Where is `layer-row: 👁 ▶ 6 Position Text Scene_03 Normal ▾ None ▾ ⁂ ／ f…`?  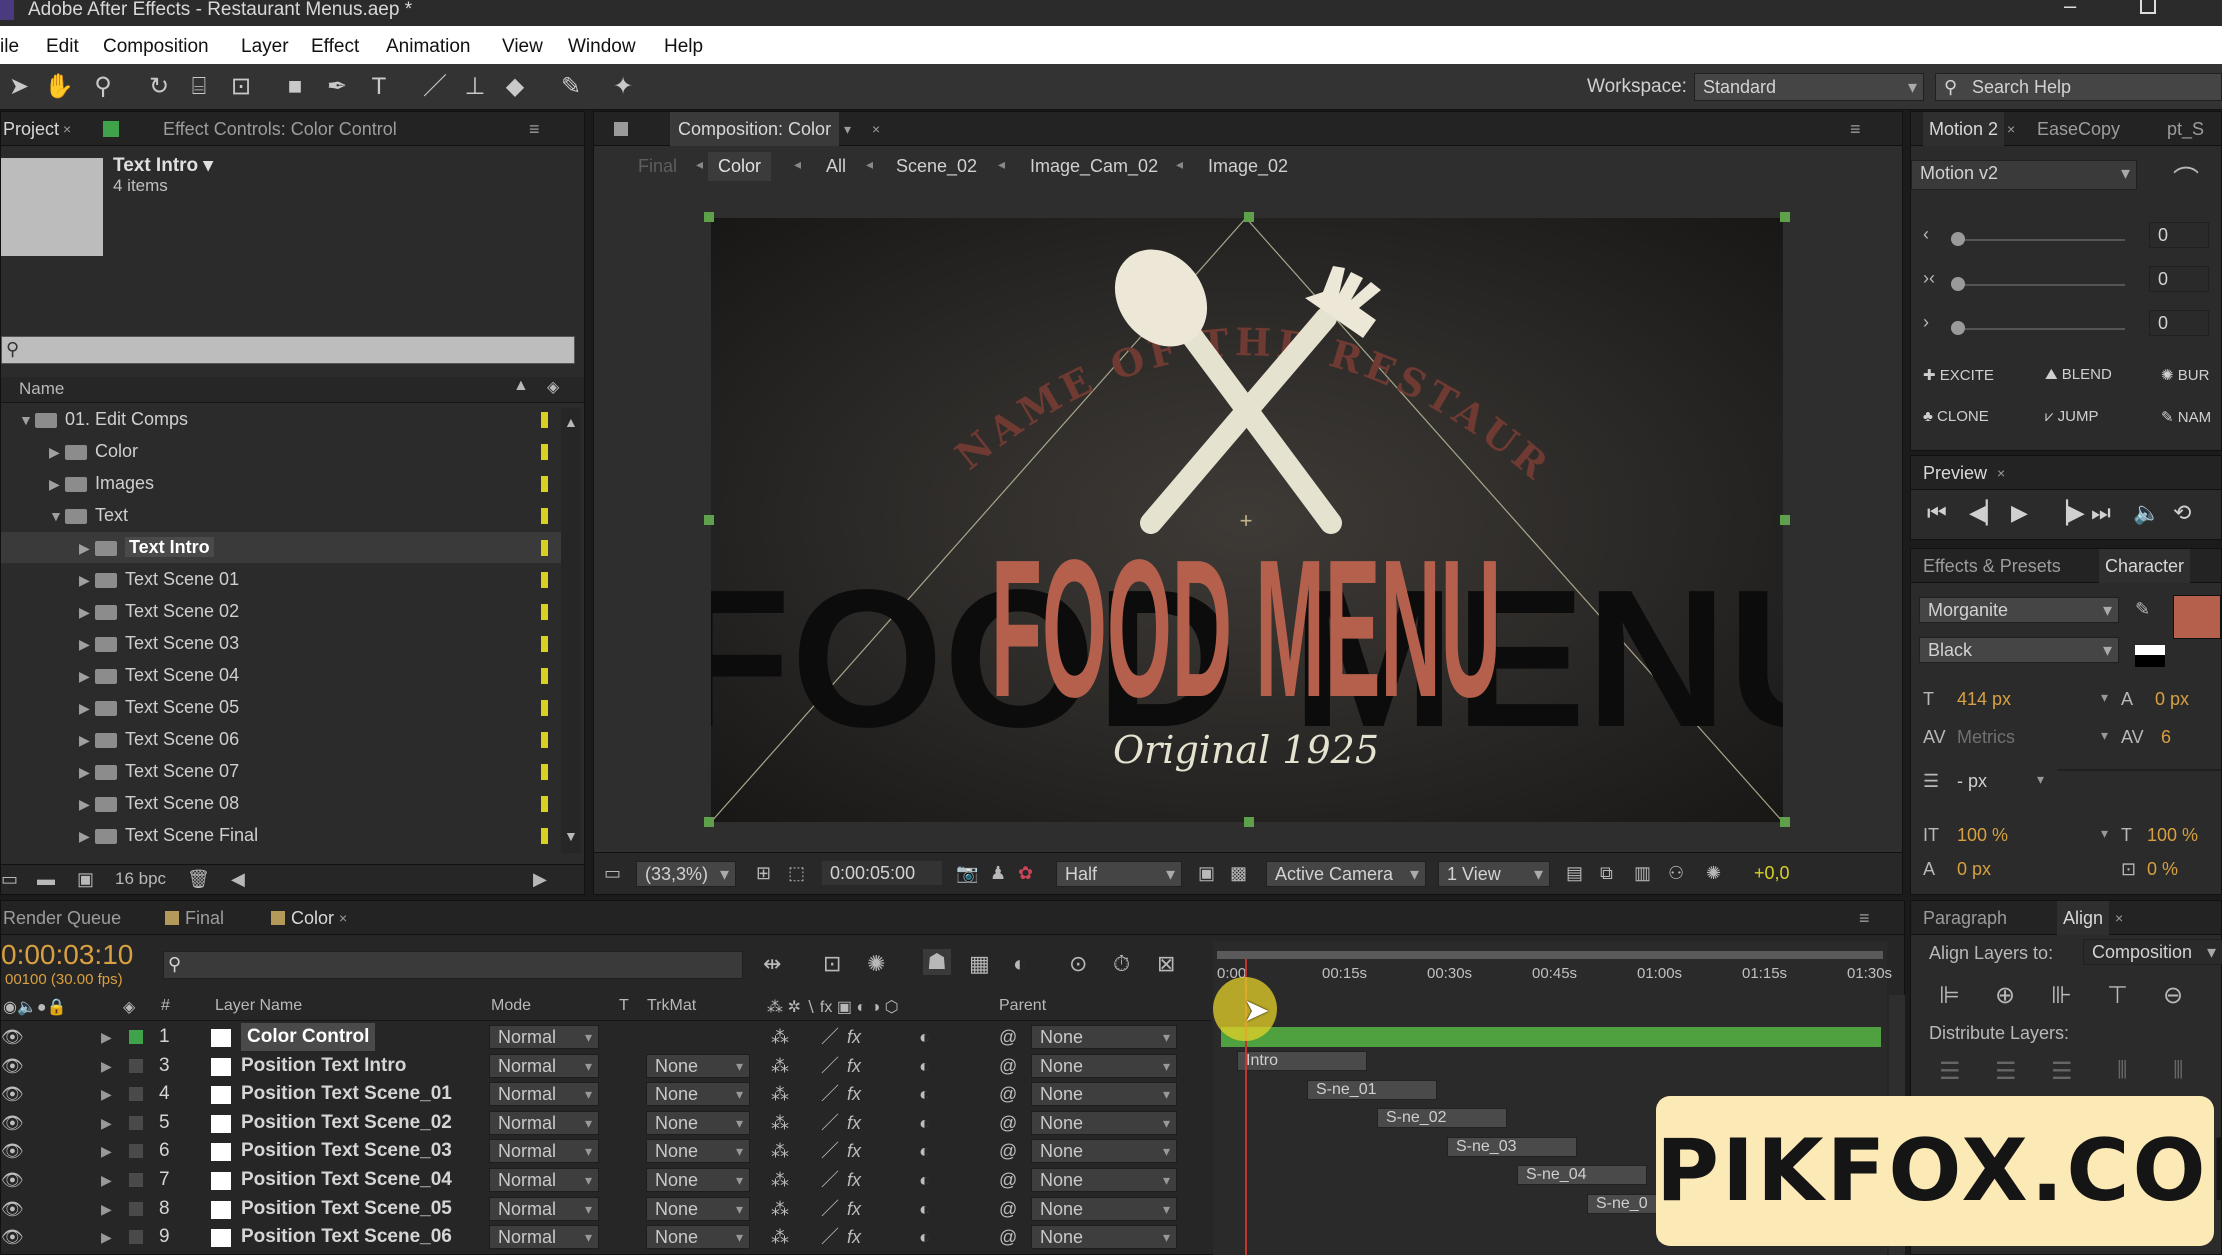
layer-row: 👁 ▶ 6 Position Text Scene_03 Normal ▾ None ▾ ⁂ ／ f… is located at coordinates (606, 1151).